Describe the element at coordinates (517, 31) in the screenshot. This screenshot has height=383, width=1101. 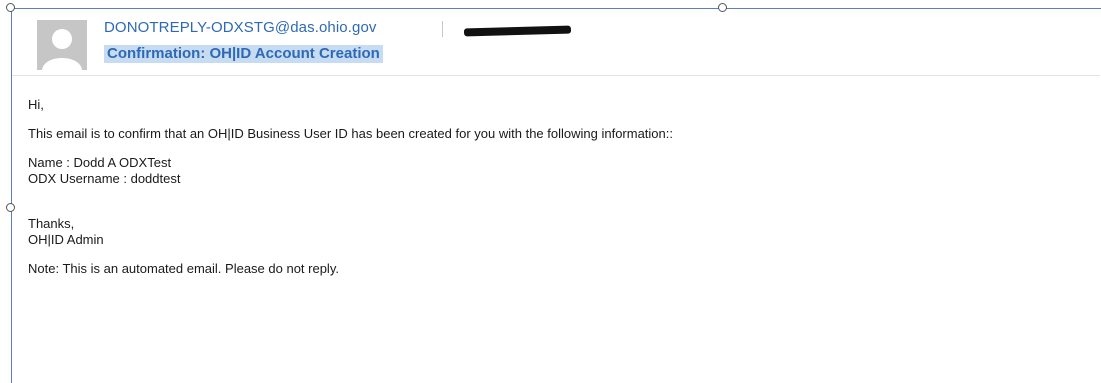
I see `redaction-mark` at that location.